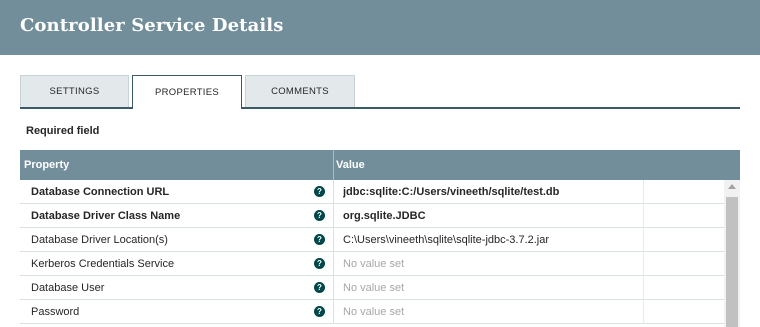  Describe the element at coordinates (732, 262) in the screenshot. I see `scroll-thumb` at that location.